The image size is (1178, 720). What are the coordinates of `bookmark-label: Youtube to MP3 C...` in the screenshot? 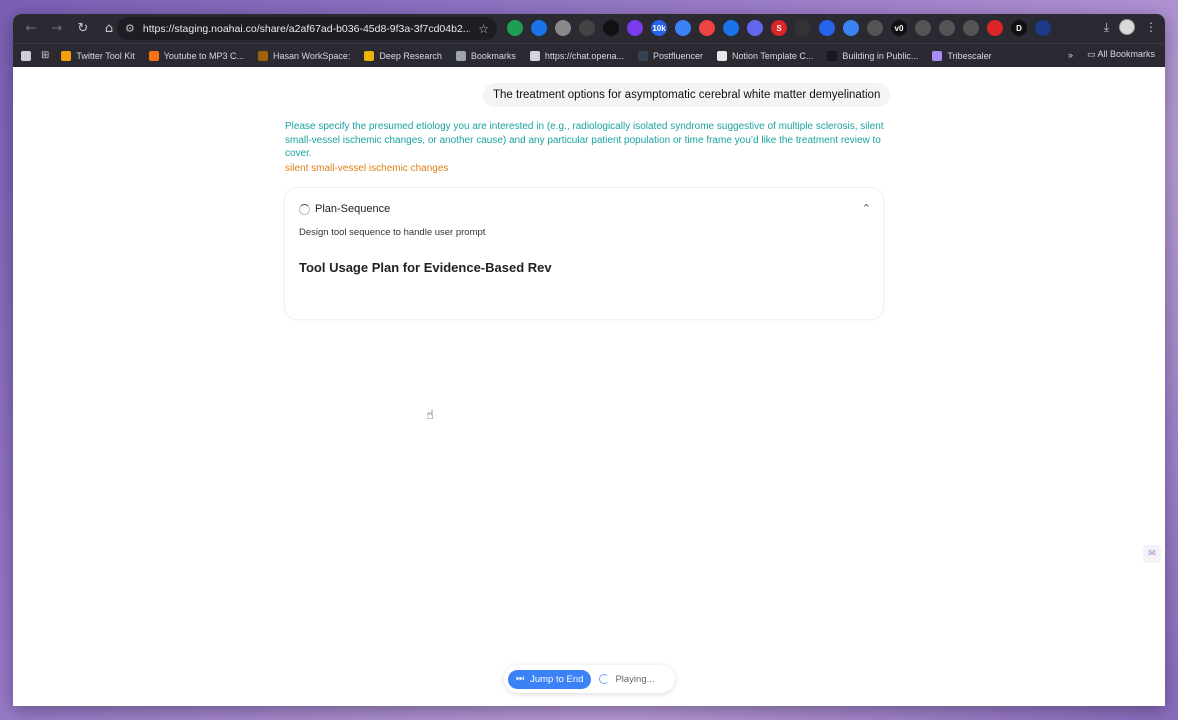 It's located at (203, 55).